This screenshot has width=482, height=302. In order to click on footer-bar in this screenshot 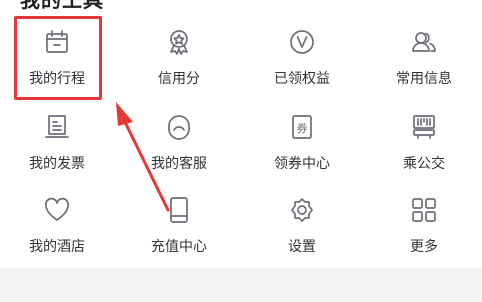, I will do `click(241, 285)`.